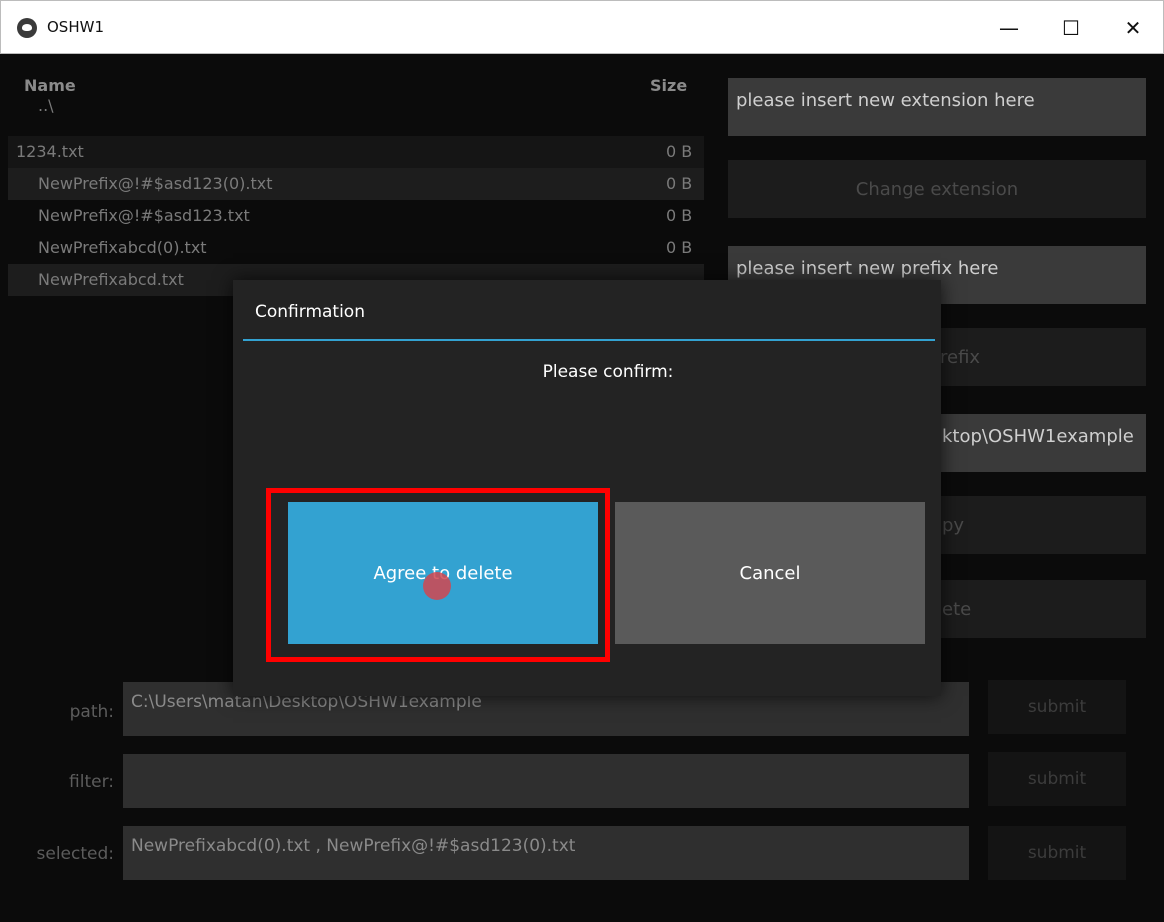  What do you see at coordinates (582, 27) in the screenshot?
I see `title-bar: OSHW1 — ☐ ✕` at bounding box center [582, 27].